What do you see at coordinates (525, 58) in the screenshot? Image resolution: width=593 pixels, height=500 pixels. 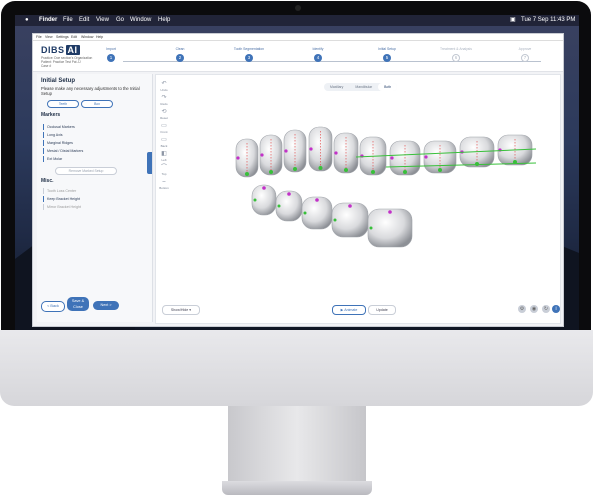 I see `step-number: 7` at bounding box center [525, 58].